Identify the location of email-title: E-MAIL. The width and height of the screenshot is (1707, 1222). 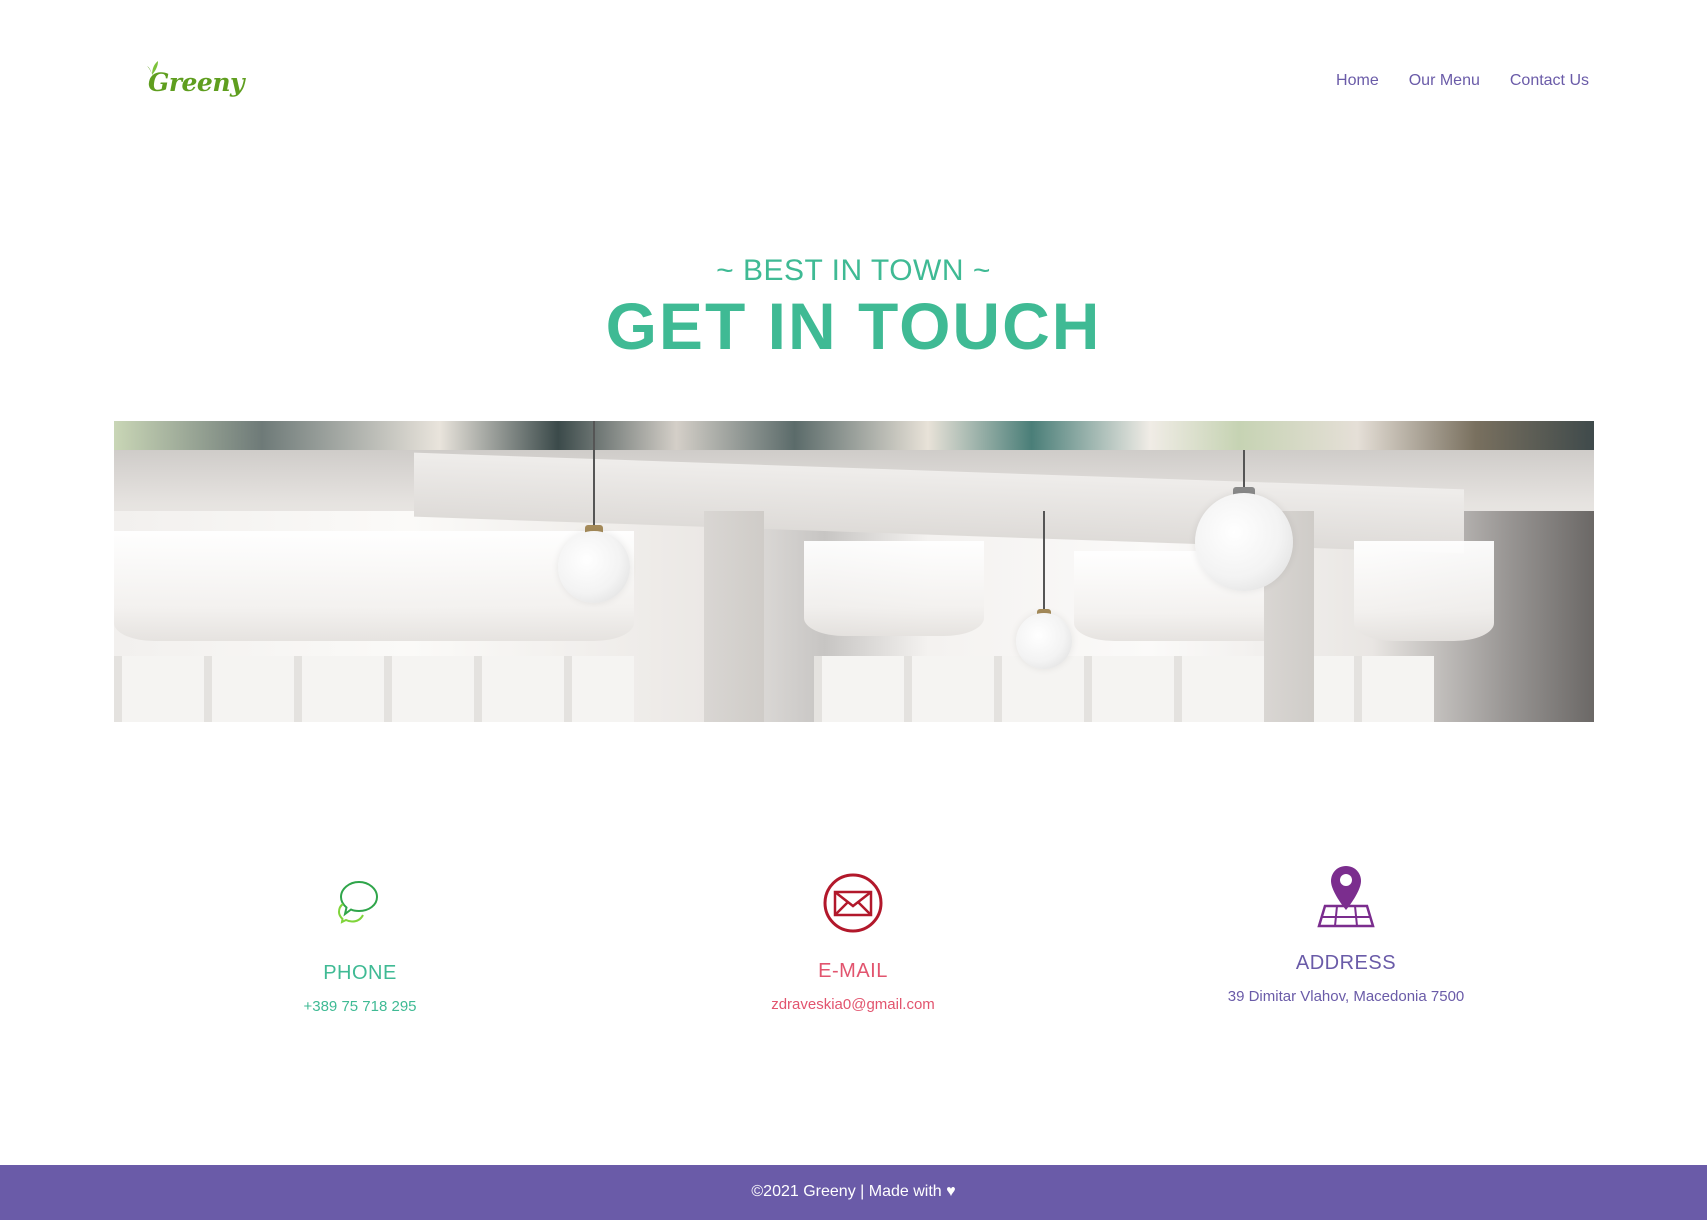
(853, 971).